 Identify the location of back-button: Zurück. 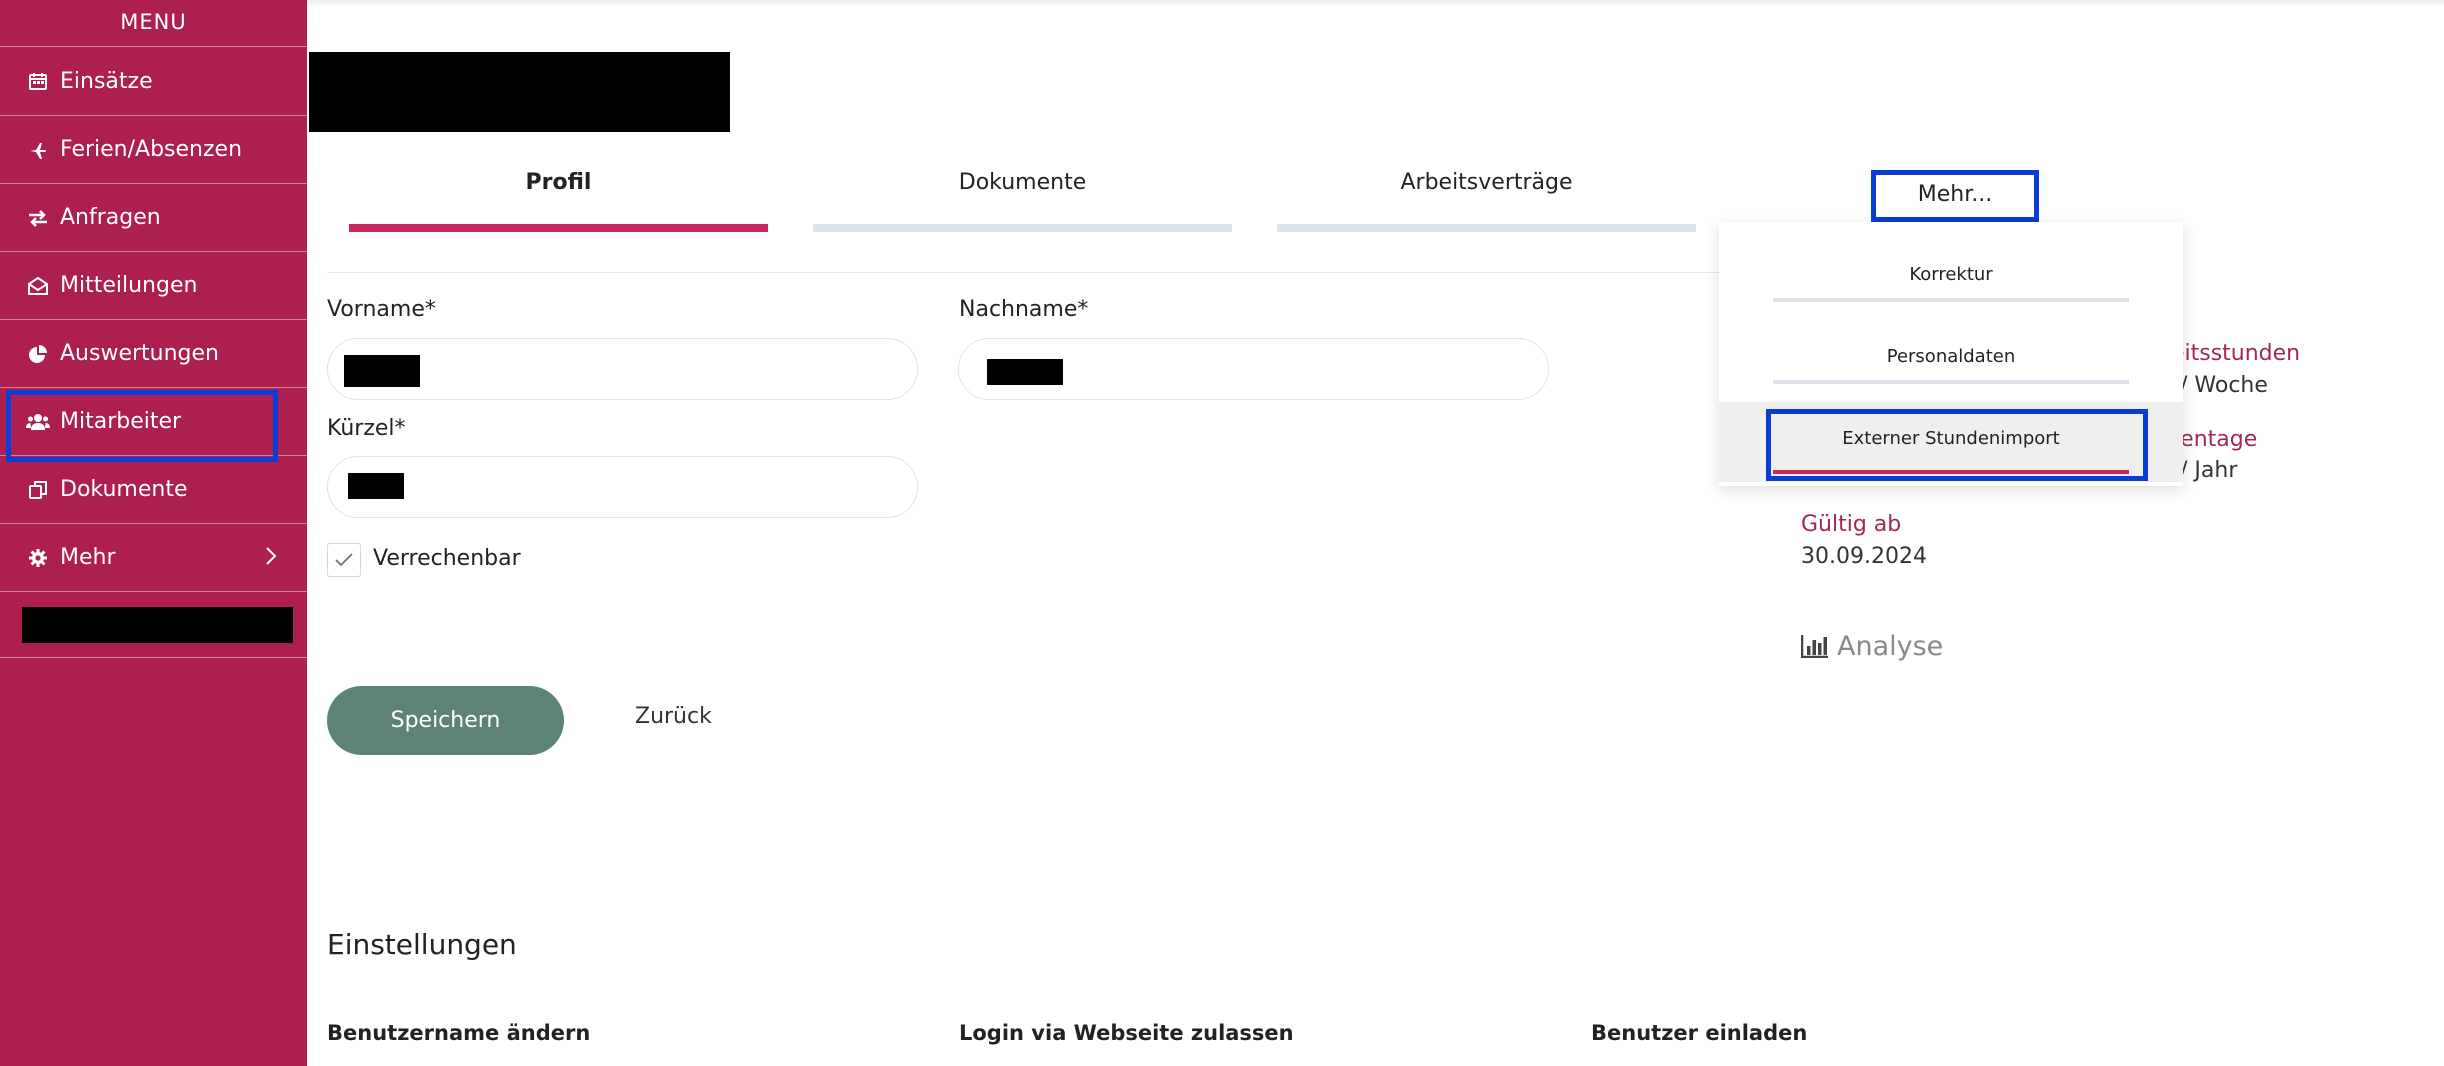
(673, 716).